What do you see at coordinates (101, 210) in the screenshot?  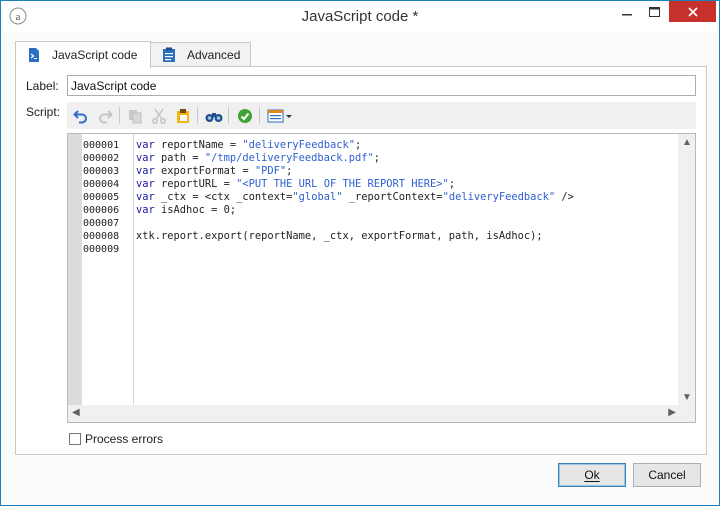 I see `line-number: 000006` at bounding box center [101, 210].